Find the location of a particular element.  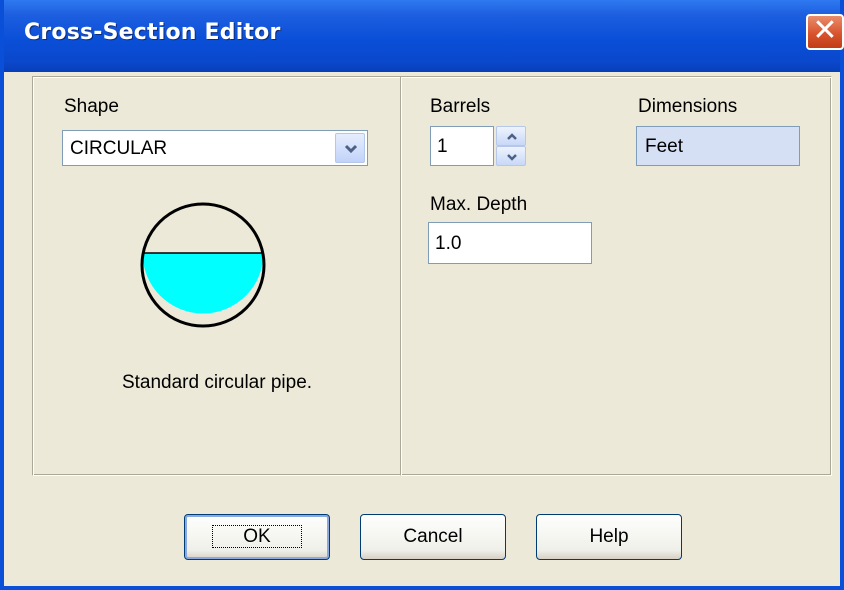

close-button: ✕ is located at coordinates (825, 32).